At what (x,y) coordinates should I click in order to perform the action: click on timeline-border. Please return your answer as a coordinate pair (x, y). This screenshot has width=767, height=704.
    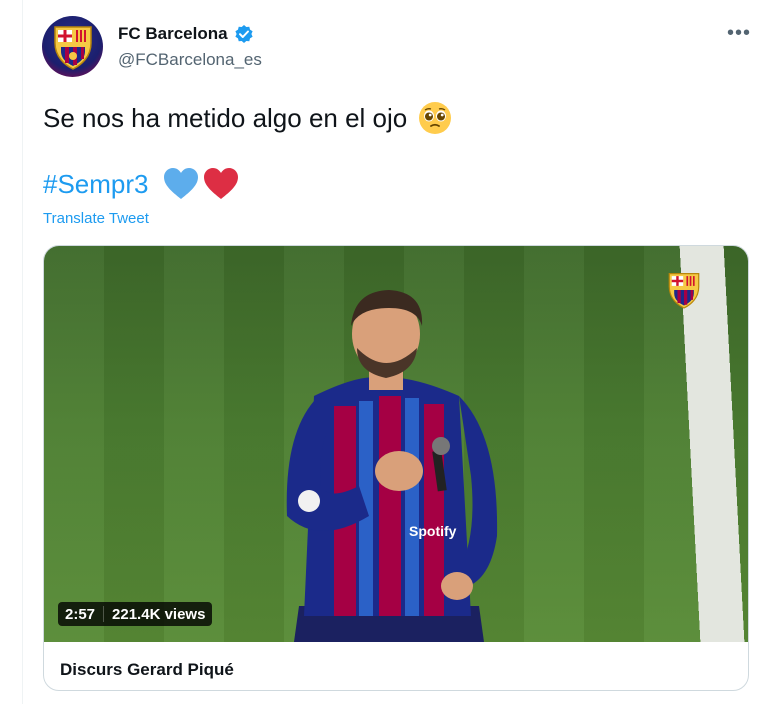
    Looking at the image, I should click on (22, 352).